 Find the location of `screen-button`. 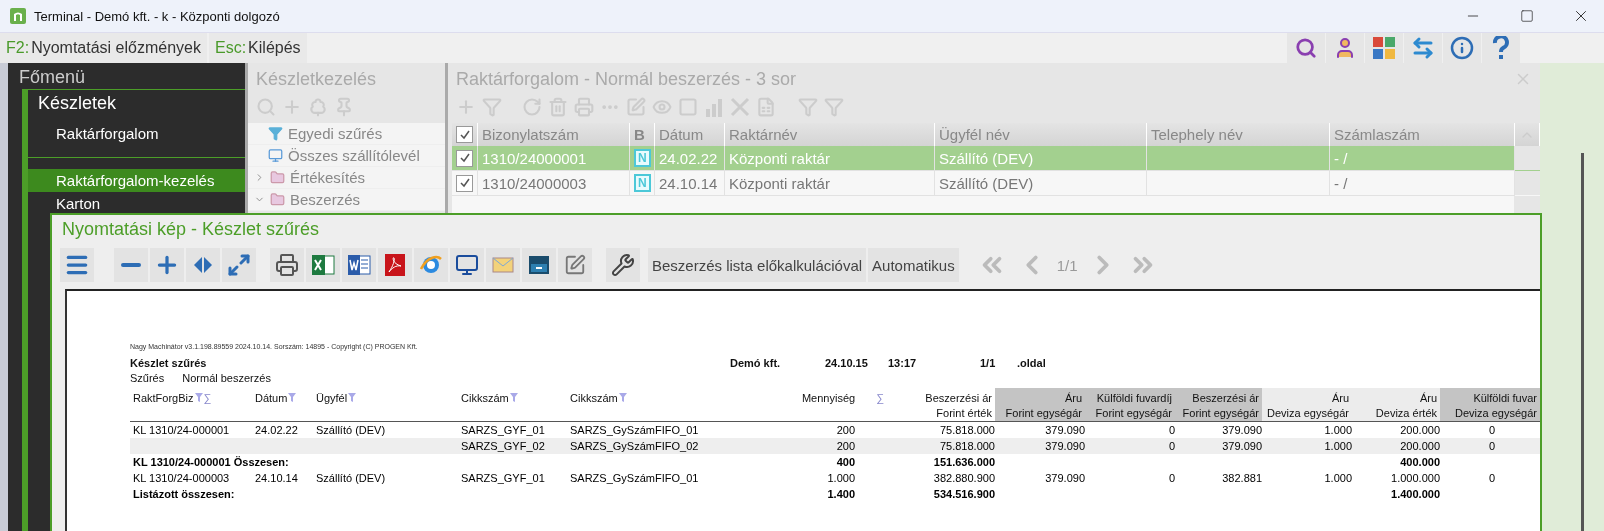

screen-button is located at coordinates (467, 265).